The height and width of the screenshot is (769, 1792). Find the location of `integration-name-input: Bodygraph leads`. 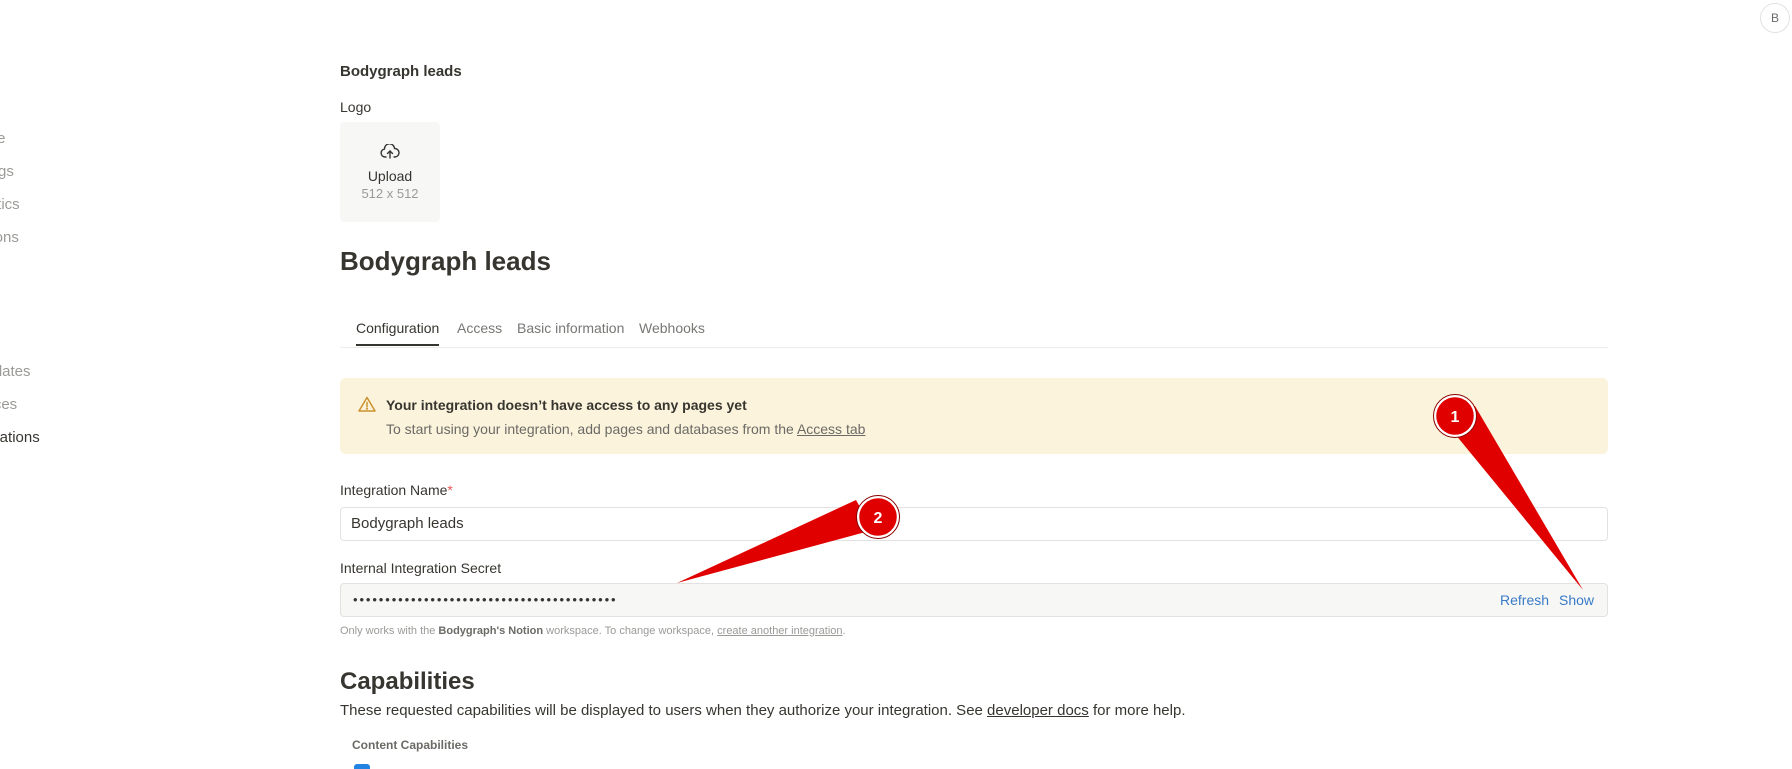

integration-name-input: Bodygraph leads is located at coordinates (974, 524).